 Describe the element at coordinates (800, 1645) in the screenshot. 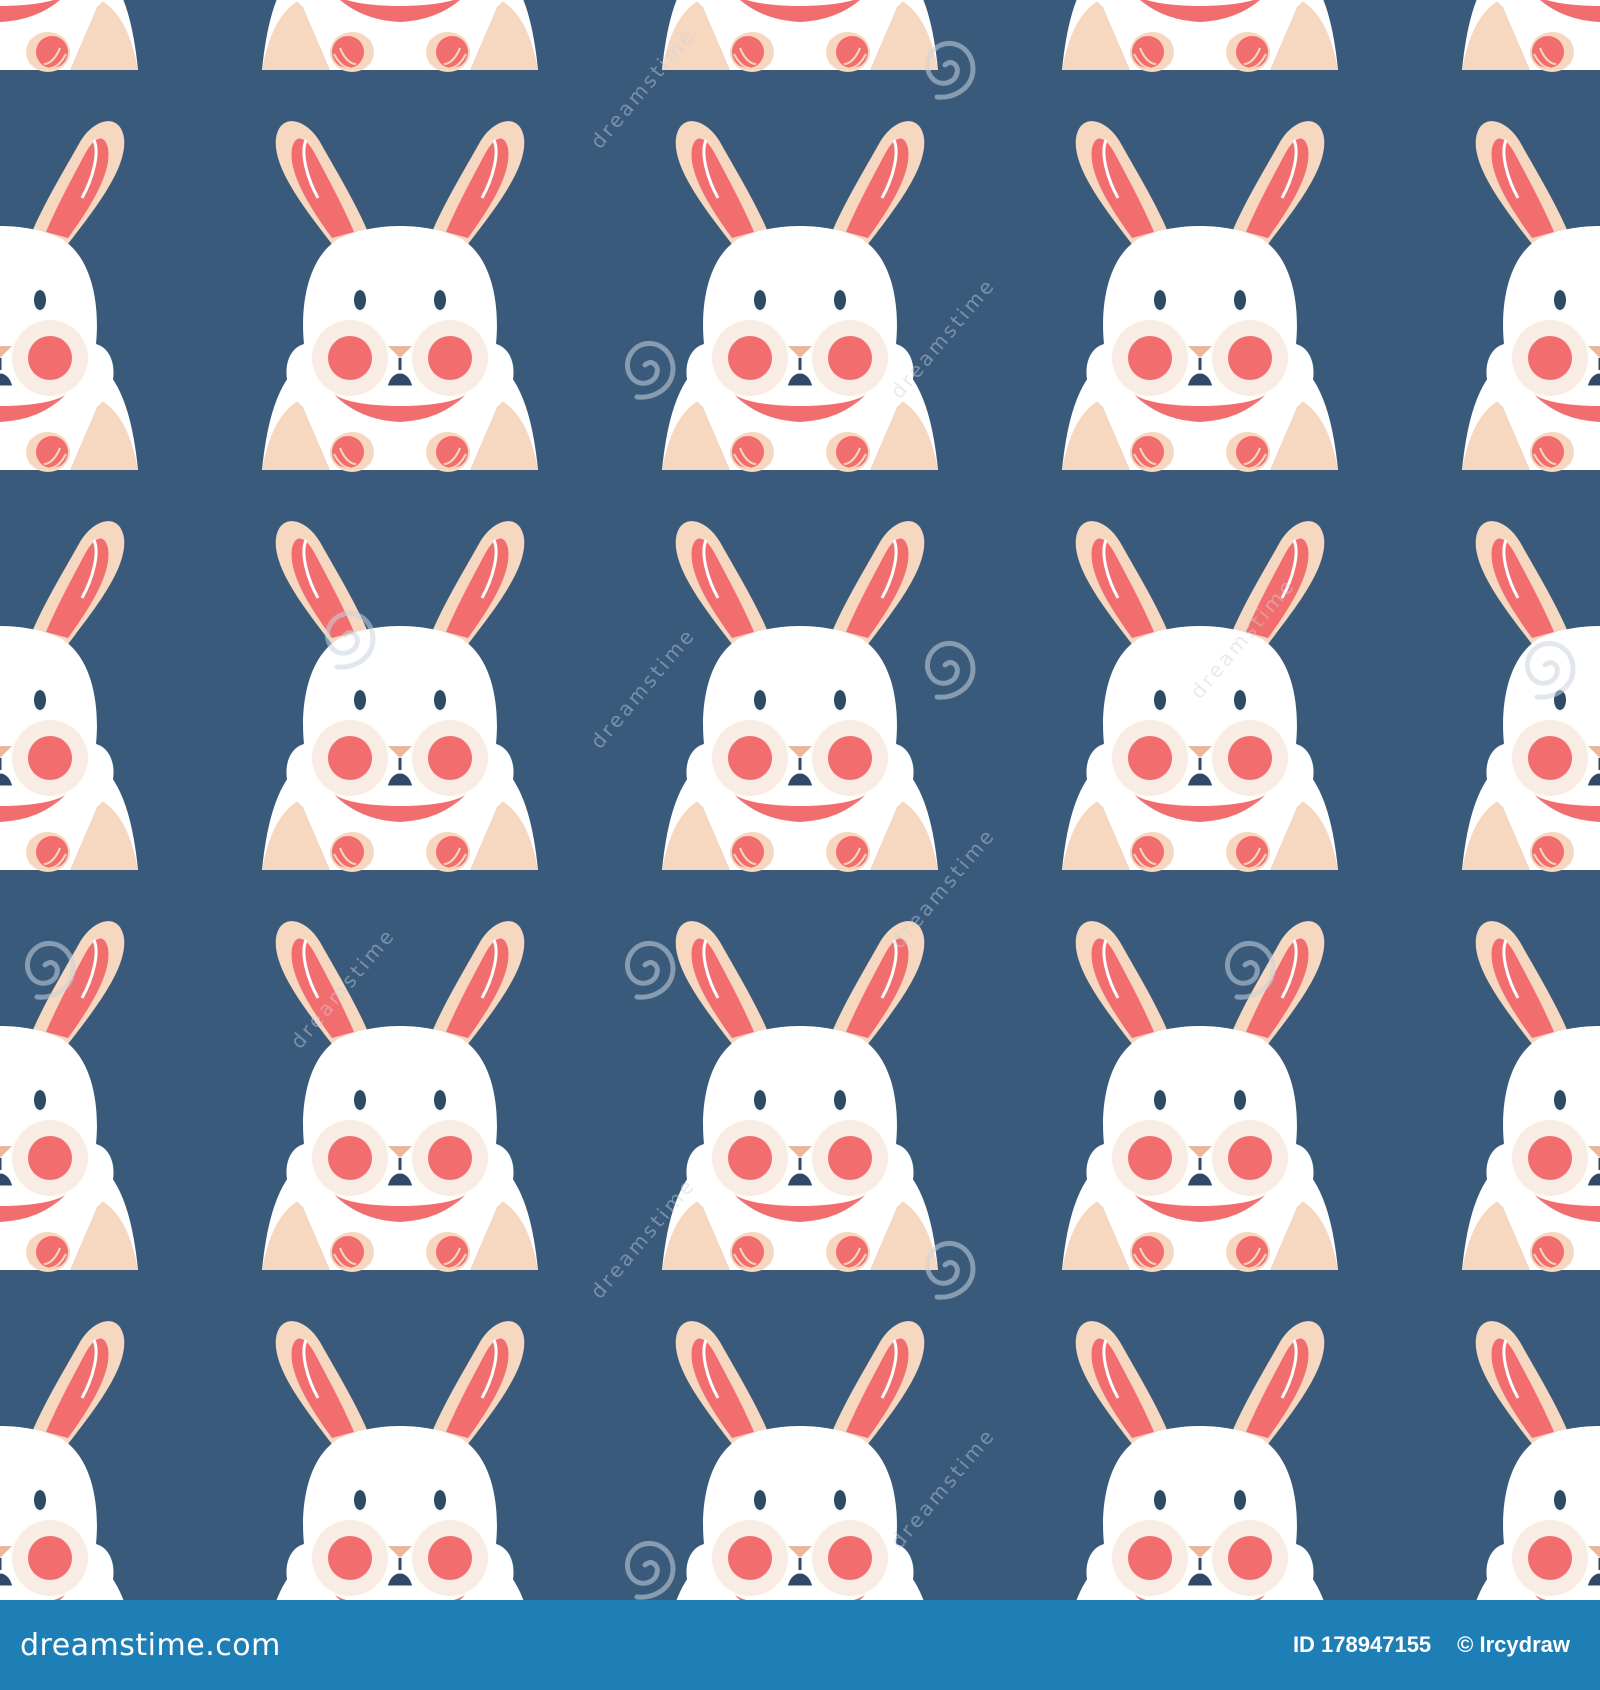

I see `footer-bar: dreamstime.com ID 178947155 © Ircydraw` at that location.